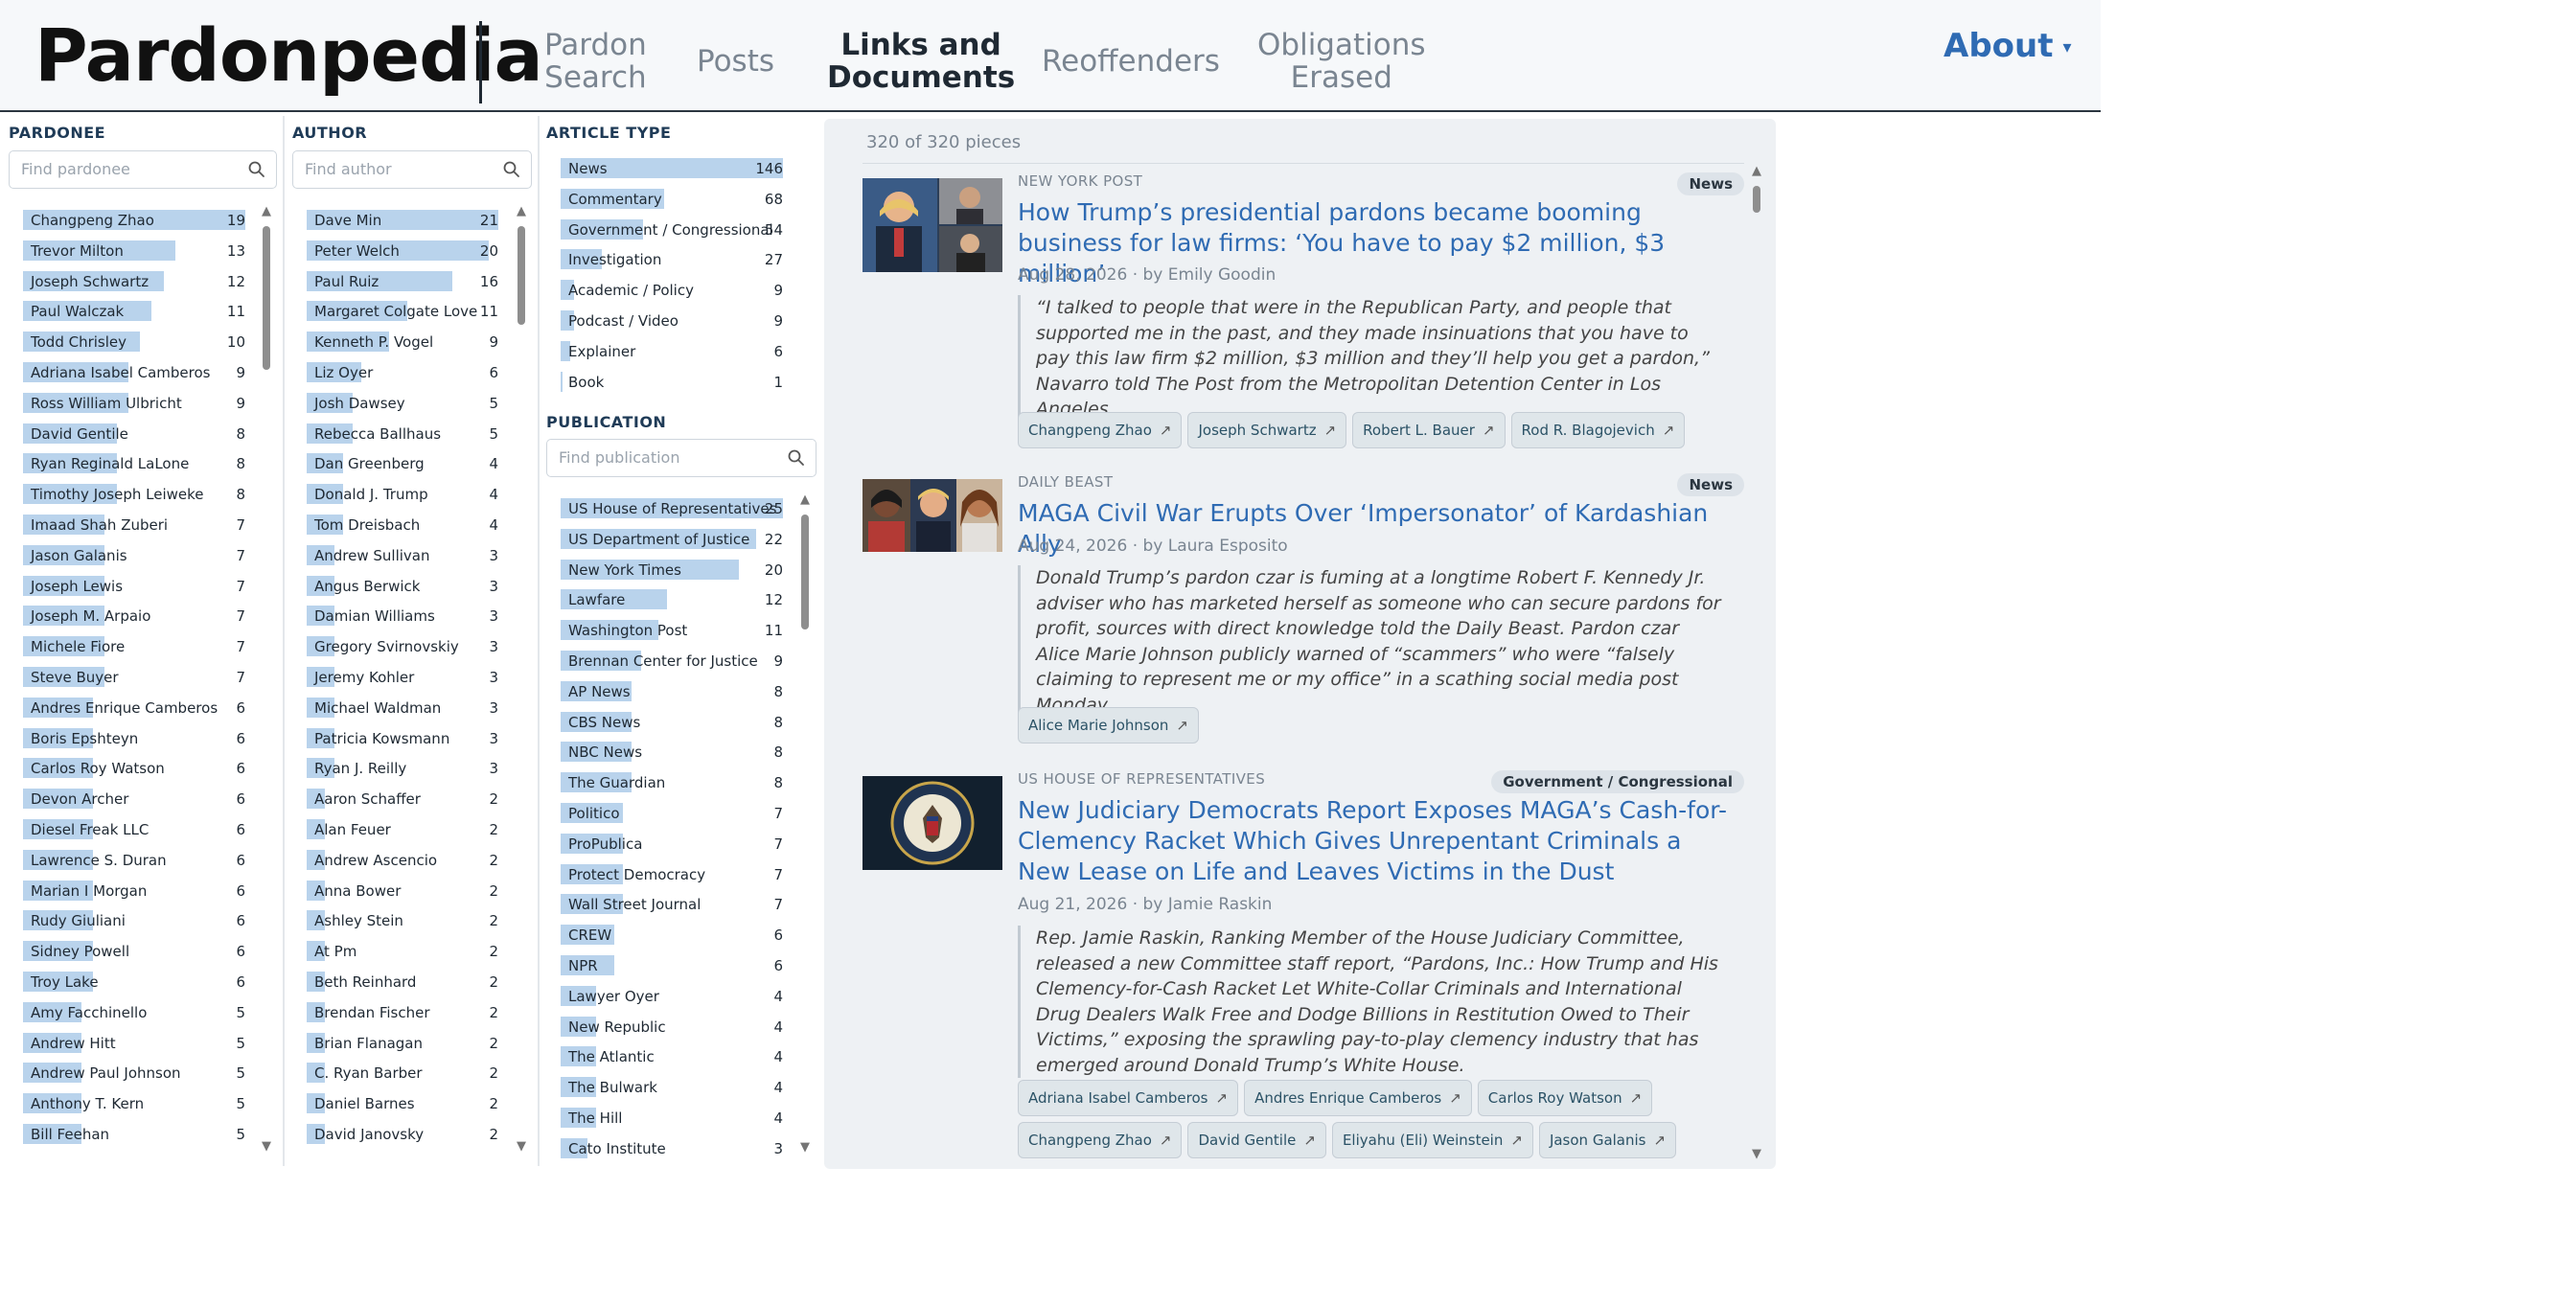 The width and height of the screenshot is (2576, 1304). Describe the element at coordinates (672, 996) in the screenshot. I see `facet-item: Lawyer Oyer 4` at that location.